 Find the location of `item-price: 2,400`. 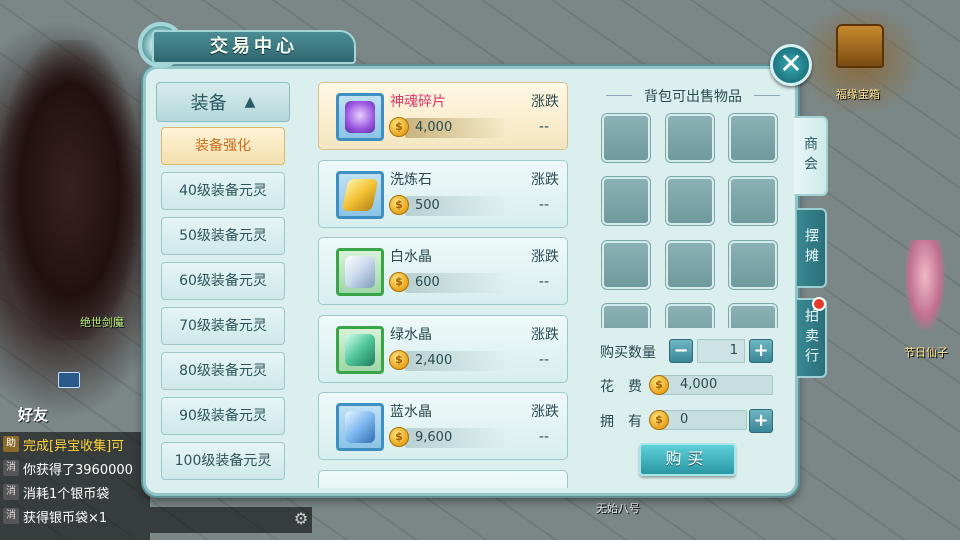

item-price: 2,400 is located at coordinates (434, 360).